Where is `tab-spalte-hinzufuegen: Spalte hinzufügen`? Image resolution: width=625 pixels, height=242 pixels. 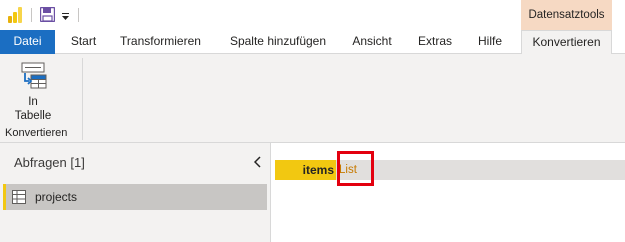 tab-spalte-hinzufuegen: Spalte hinzufügen is located at coordinates (278, 42).